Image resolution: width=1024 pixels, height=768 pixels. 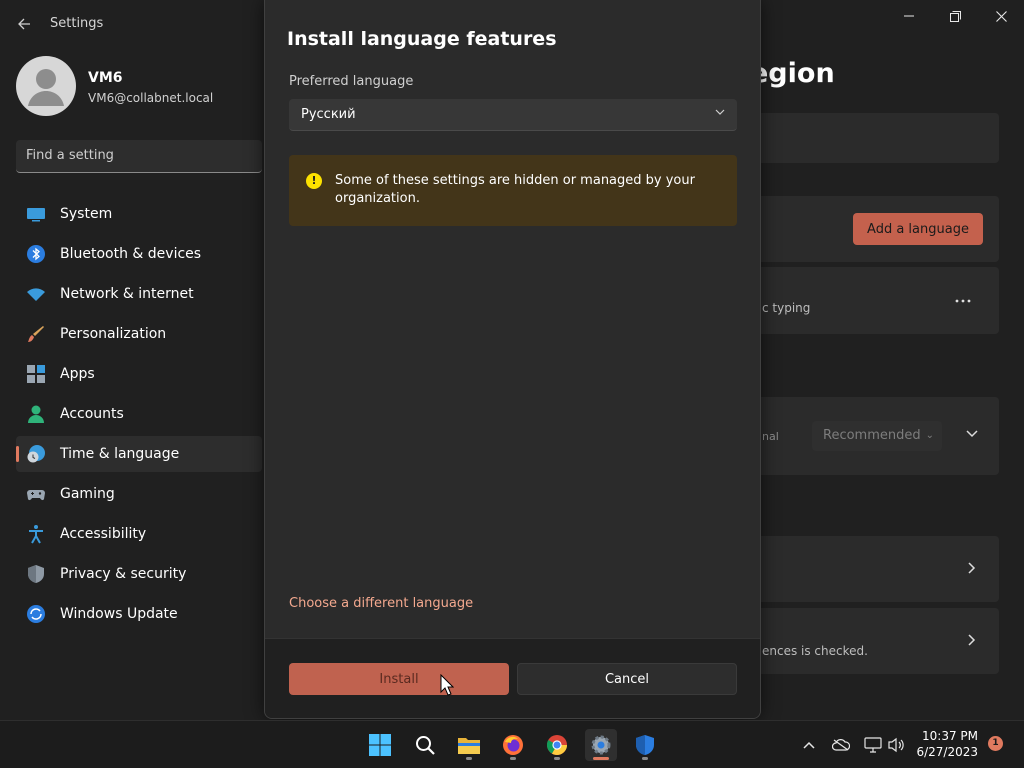 I want to click on taskbar, so click(x=512, y=744).